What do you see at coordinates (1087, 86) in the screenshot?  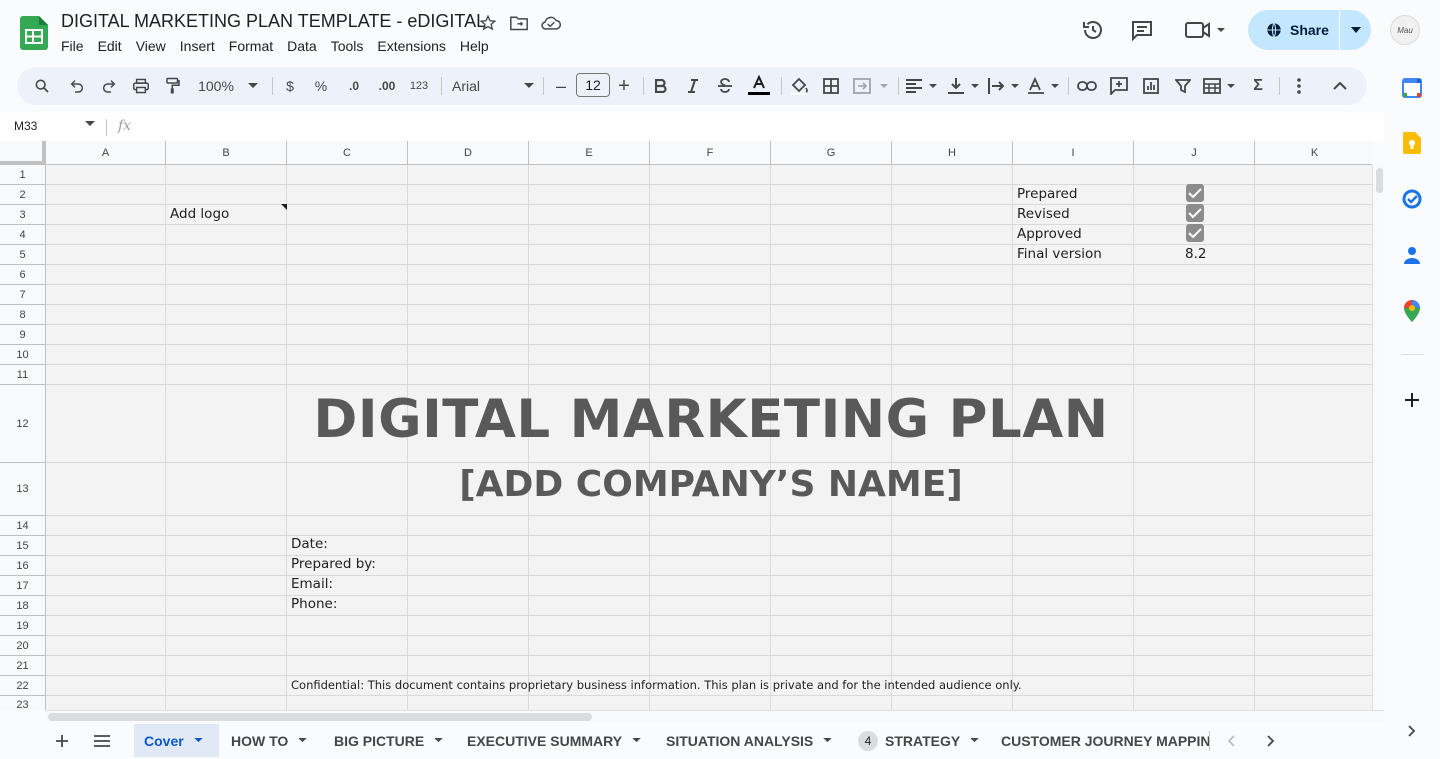 I see `link-icon` at bounding box center [1087, 86].